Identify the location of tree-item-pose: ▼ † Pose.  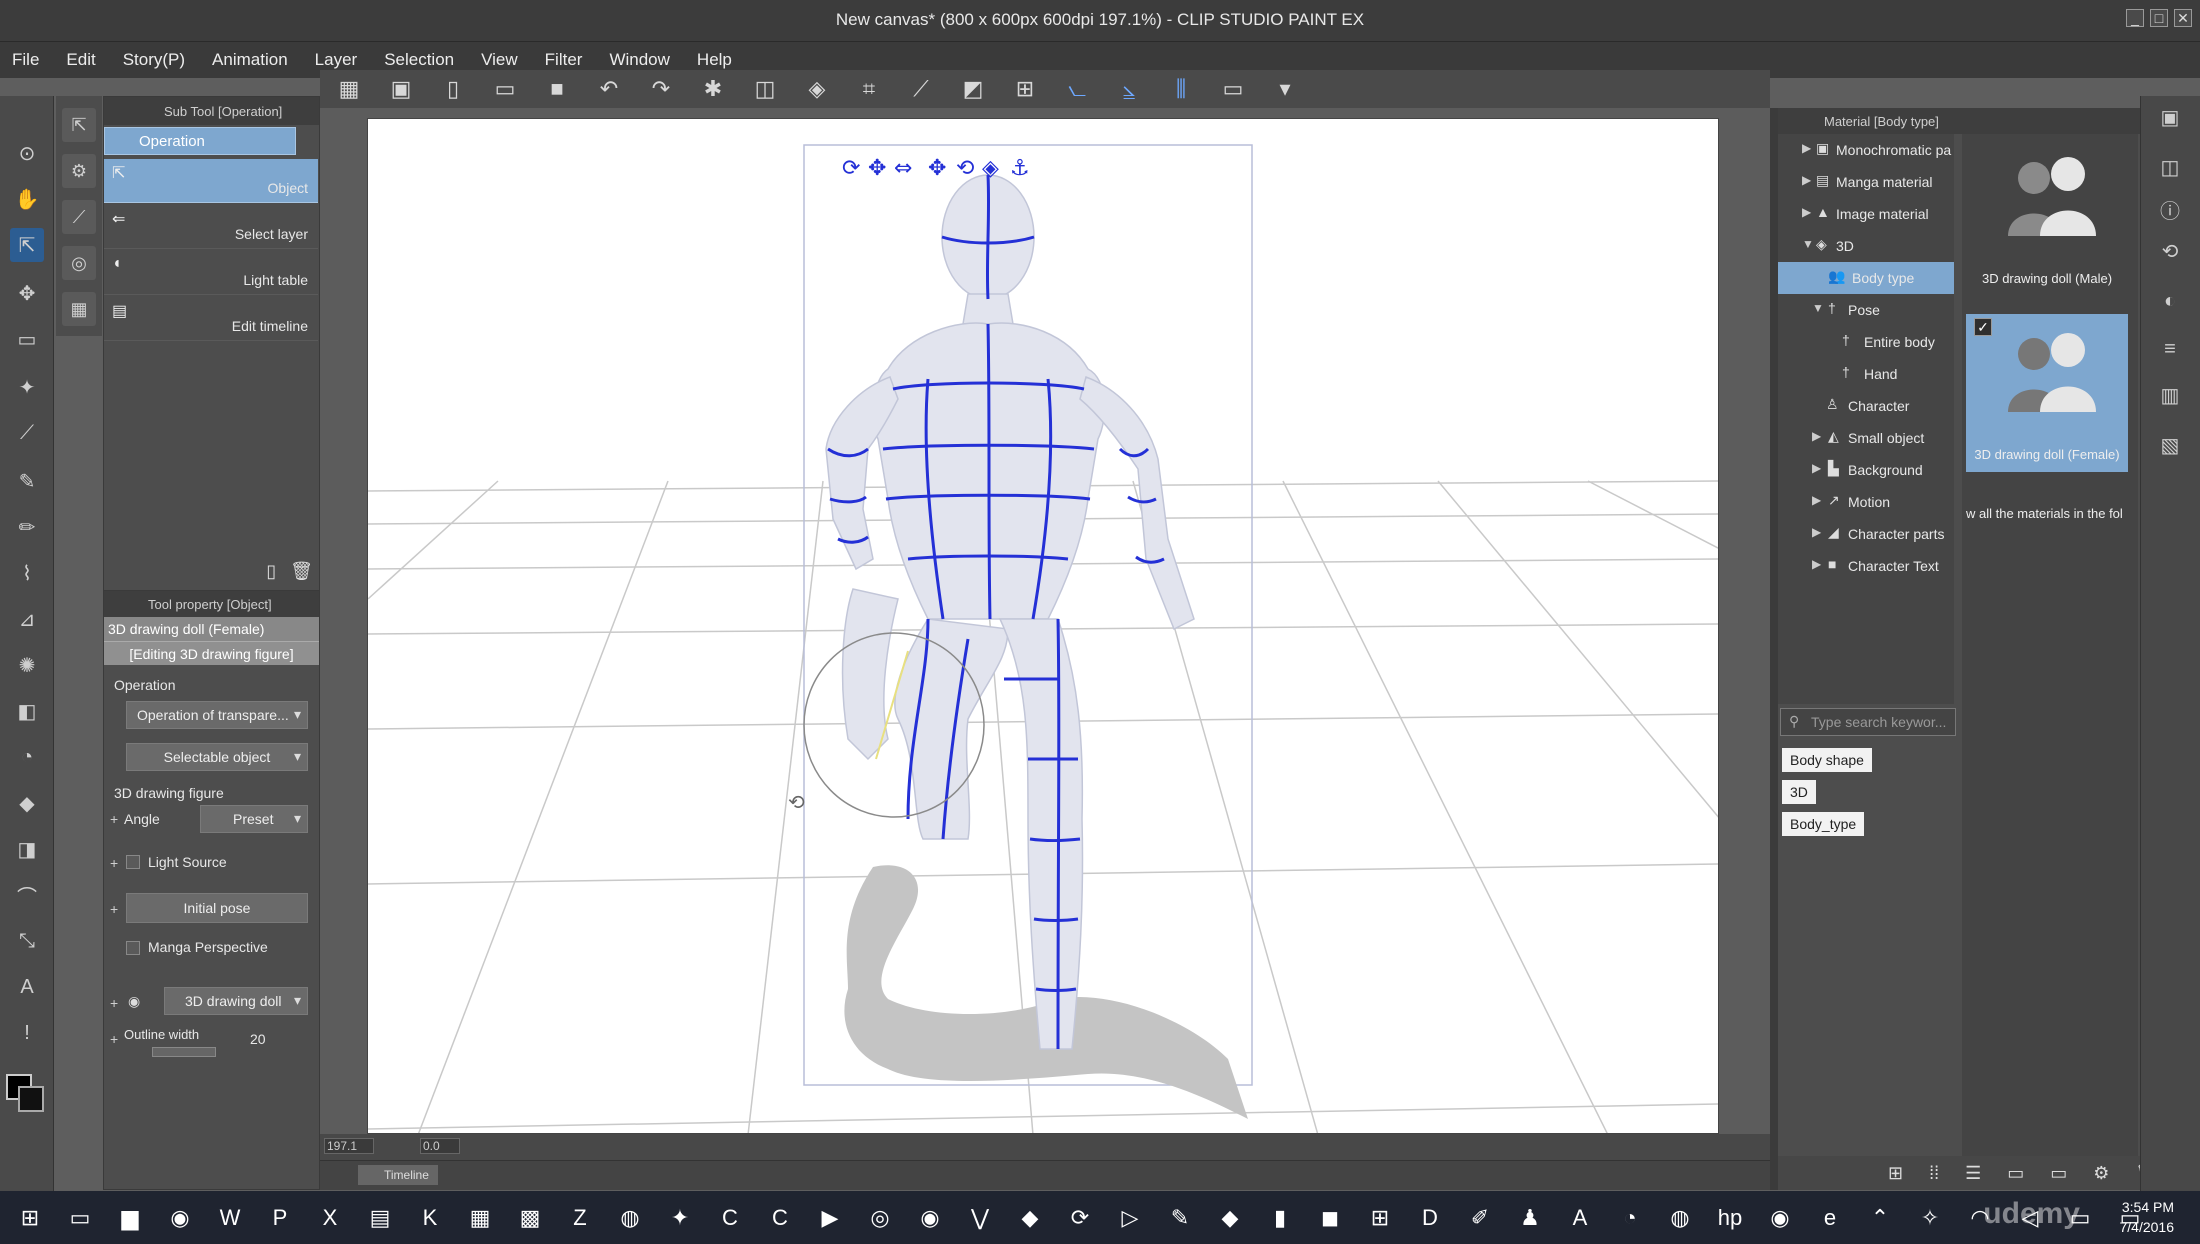
(1866, 310).